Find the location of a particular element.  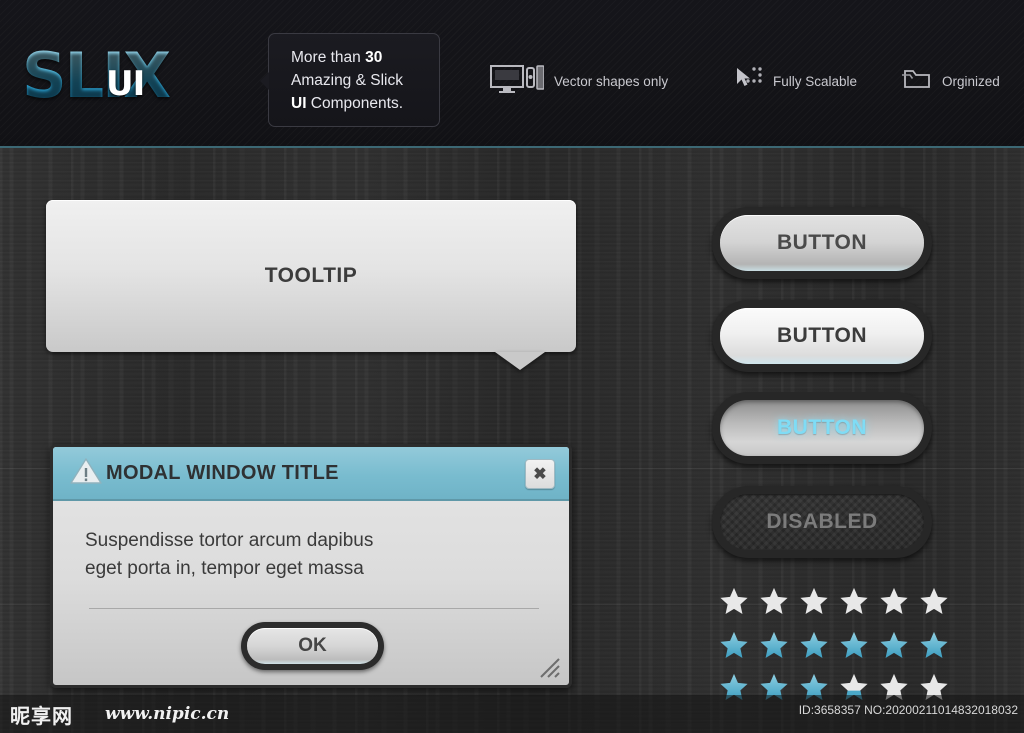

button-disabled-label: DISABLED is located at coordinates (822, 522).